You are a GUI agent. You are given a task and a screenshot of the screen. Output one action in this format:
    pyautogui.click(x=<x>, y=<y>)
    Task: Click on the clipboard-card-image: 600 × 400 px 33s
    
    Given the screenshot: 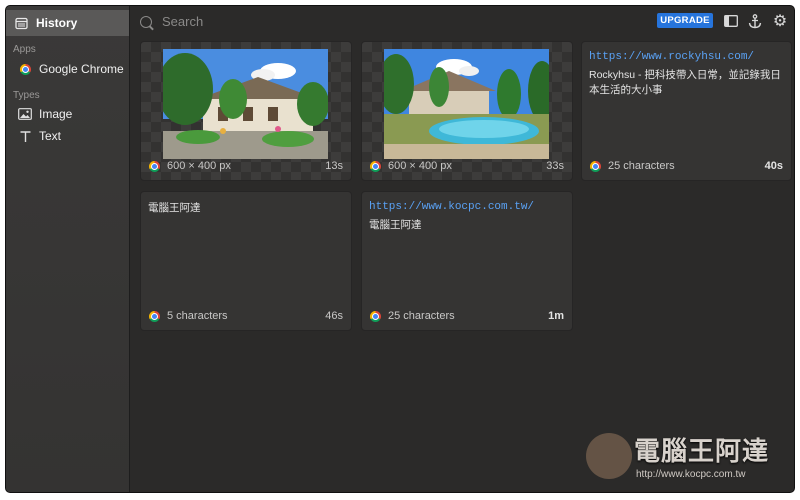 What is the action you would take?
    pyautogui.click(x=467, y=111)
    